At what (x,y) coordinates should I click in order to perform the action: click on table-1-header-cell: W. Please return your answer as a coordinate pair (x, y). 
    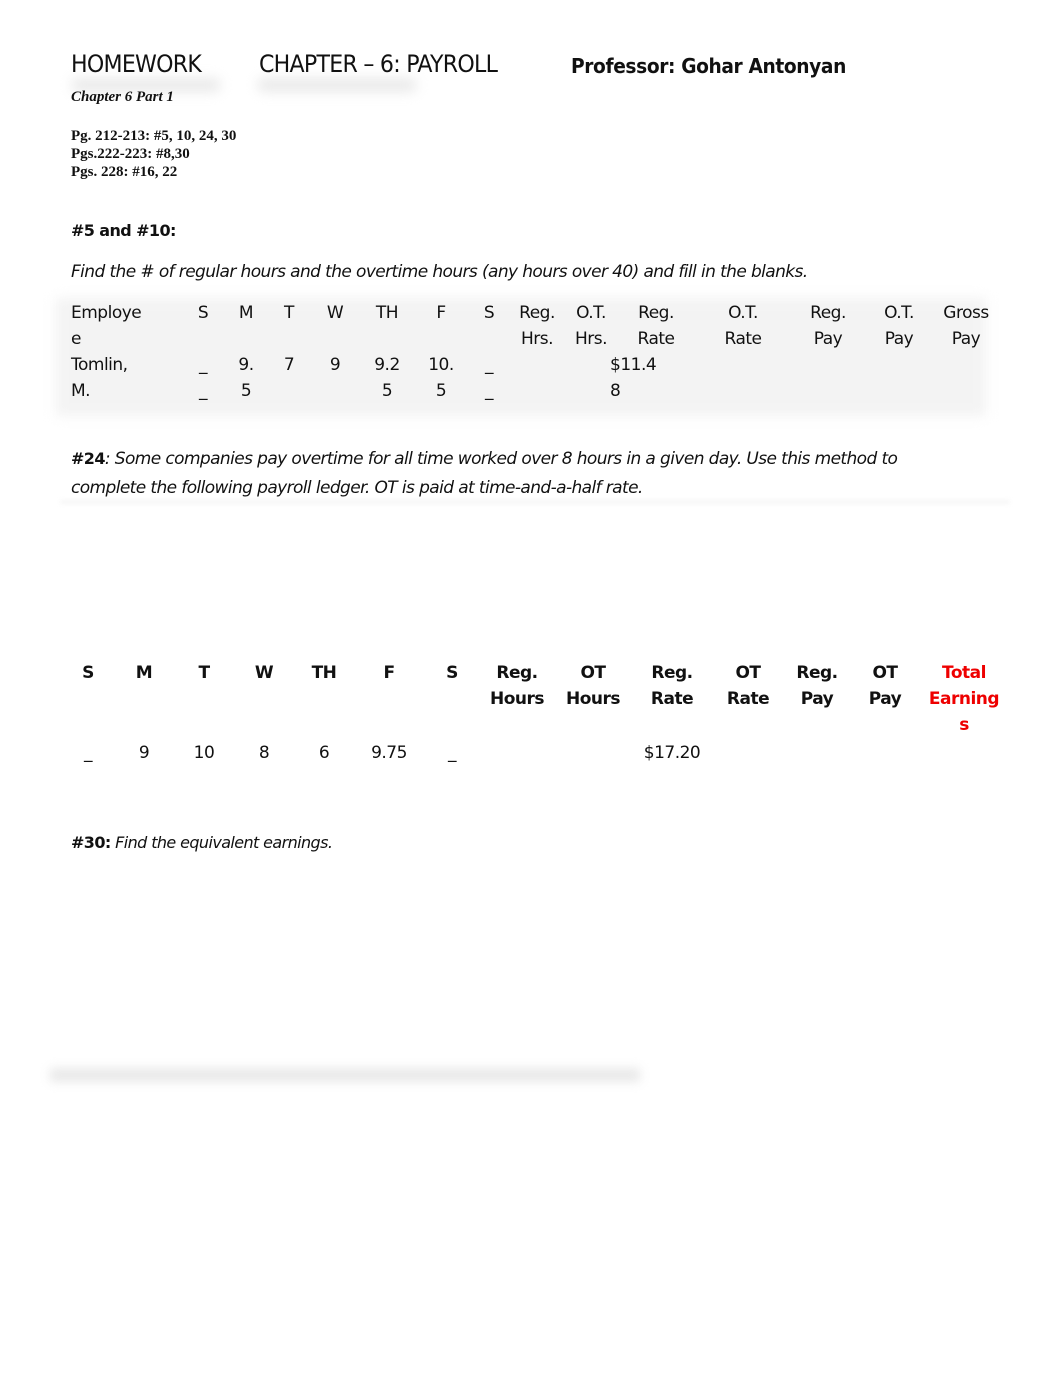
    Looking at the image, I should click on (335, 313).